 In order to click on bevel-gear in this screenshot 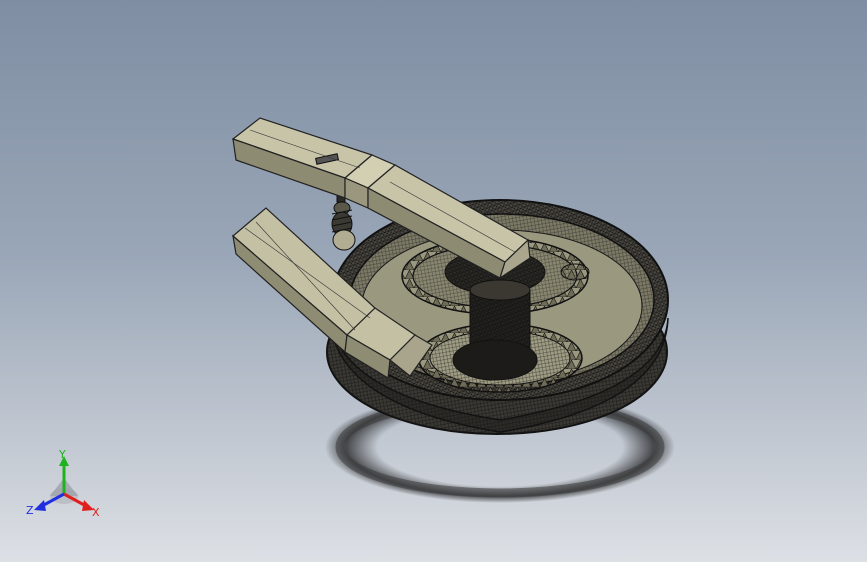, I will do `click(575, 272)`.